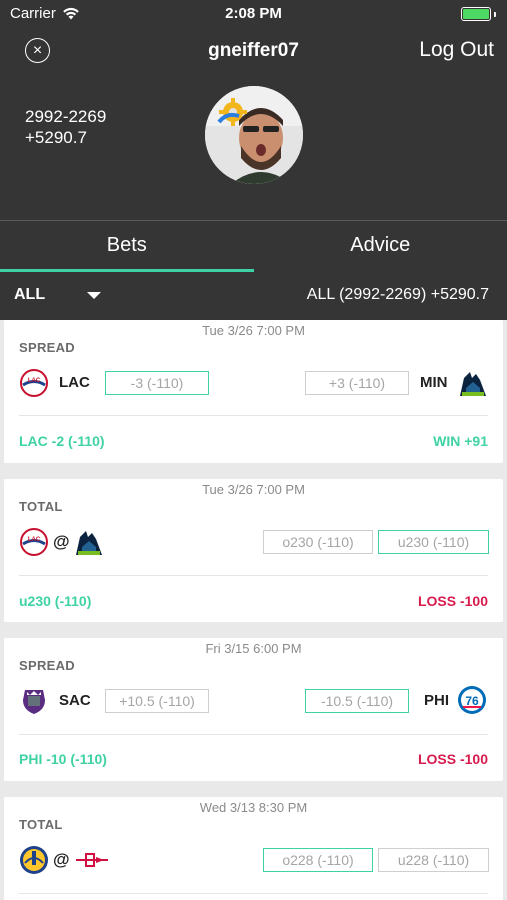 The image size is (507, 900). What do you see at coordinates (434, 382) in the screenshot?
I see `home-team: MIN` at bounding box center [434, 382].